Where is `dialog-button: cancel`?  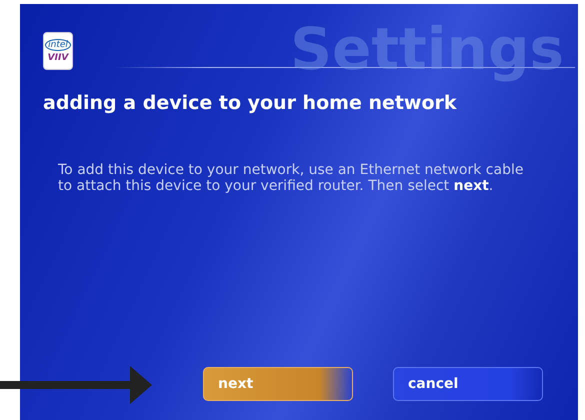
dialog-button: cancel is located at coordinates (468, 384).